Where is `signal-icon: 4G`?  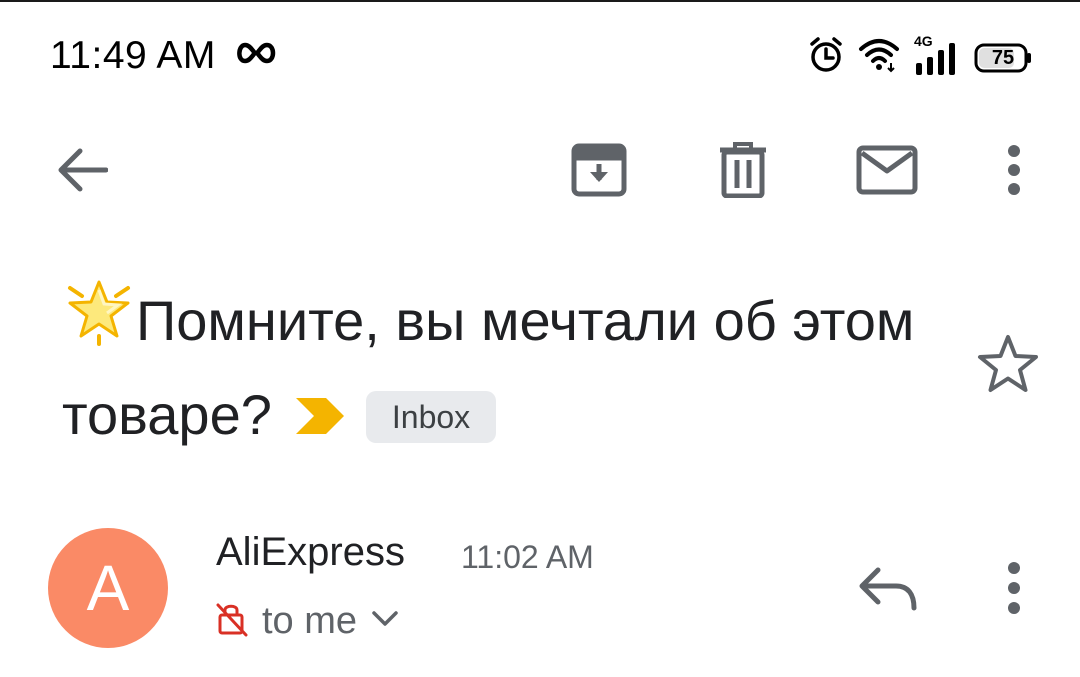
signal-icon: 4G is located at coordinates (937, 55).